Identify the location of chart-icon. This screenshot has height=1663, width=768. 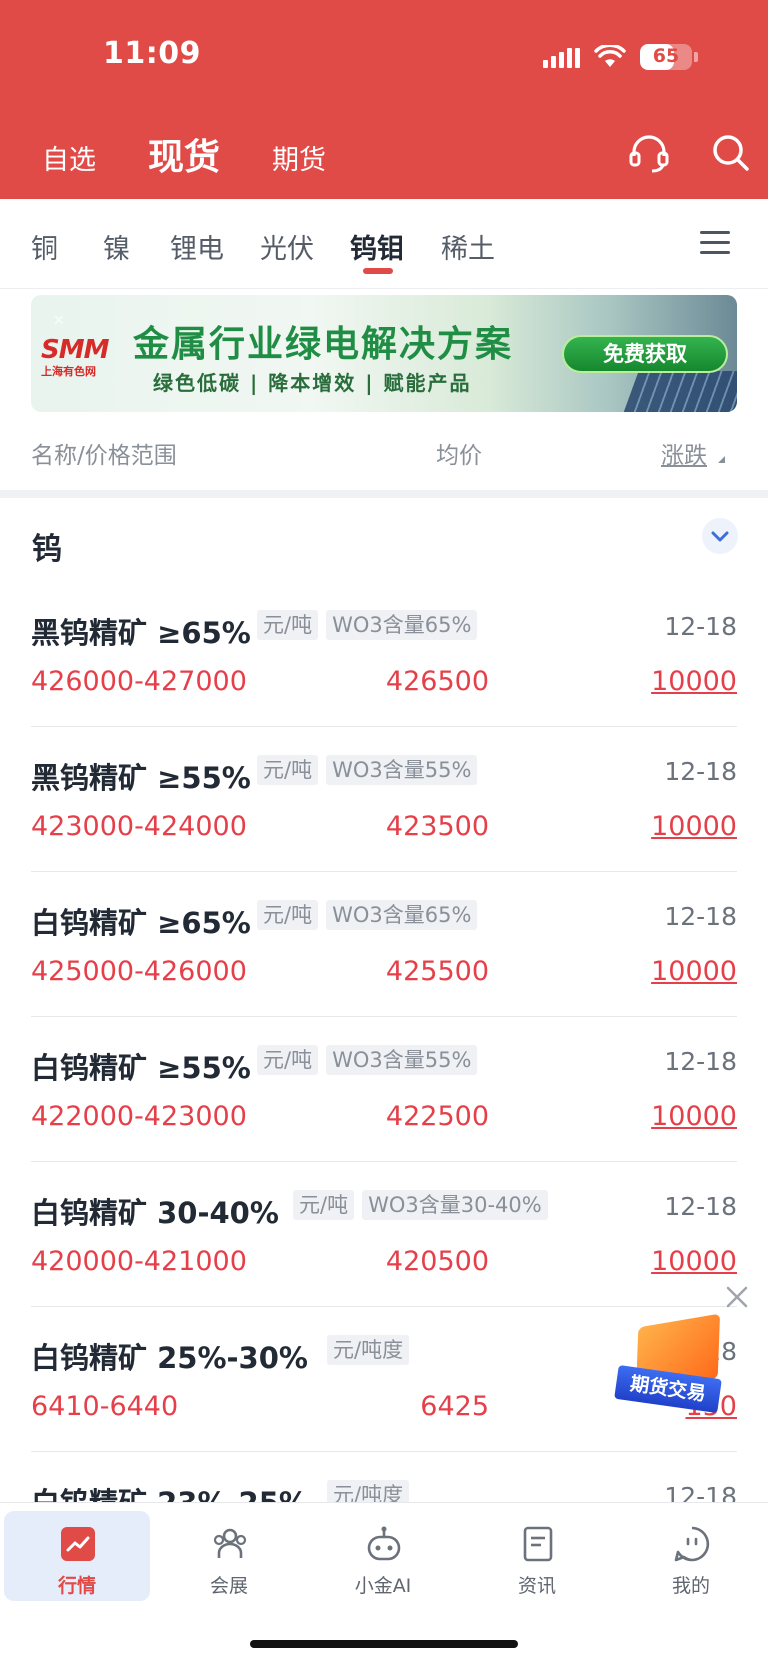
(78, 1544).